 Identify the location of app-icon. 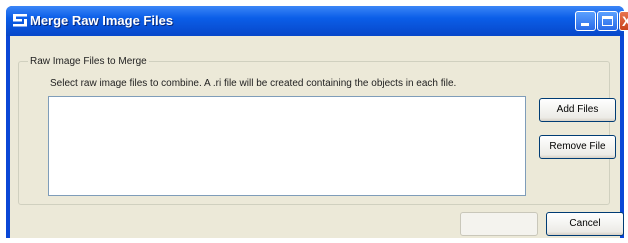
(20, 20).